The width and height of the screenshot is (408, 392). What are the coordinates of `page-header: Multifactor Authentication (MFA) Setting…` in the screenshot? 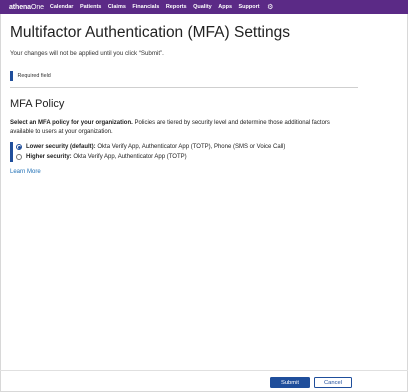 It's located at (205, 51).